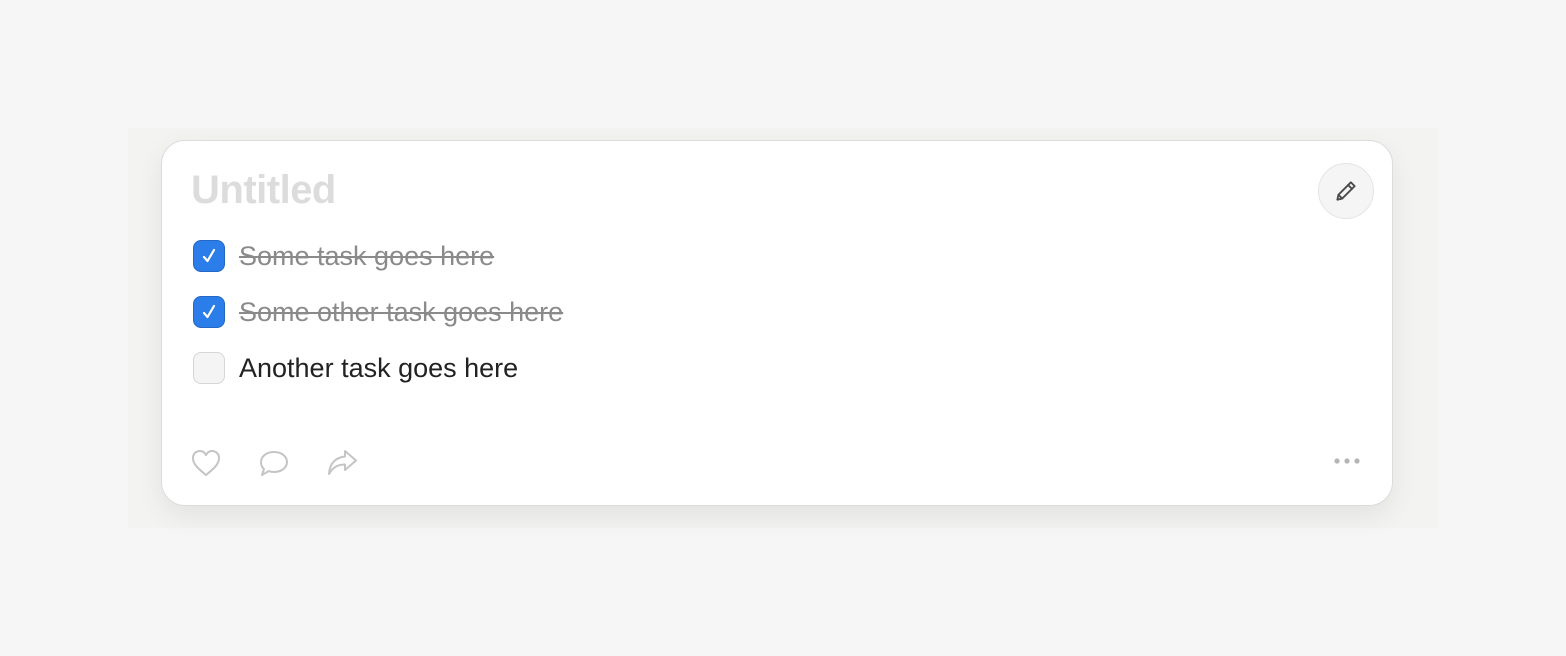 The width and height of the screenshot is (1566, 656). What do you see at coordinates (366, 256) in the screenshot?
I see `task-label: Some task goes here` at bounding box center [366, 256].